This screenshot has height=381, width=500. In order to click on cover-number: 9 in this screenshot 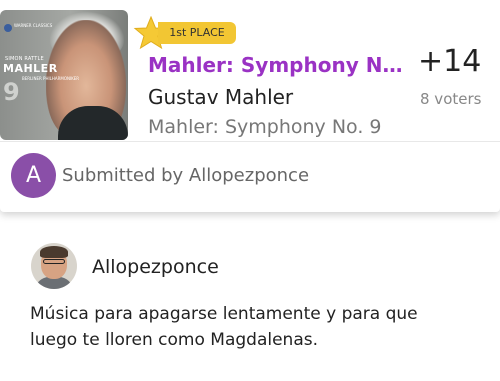, I will do `click(11, 92)`.